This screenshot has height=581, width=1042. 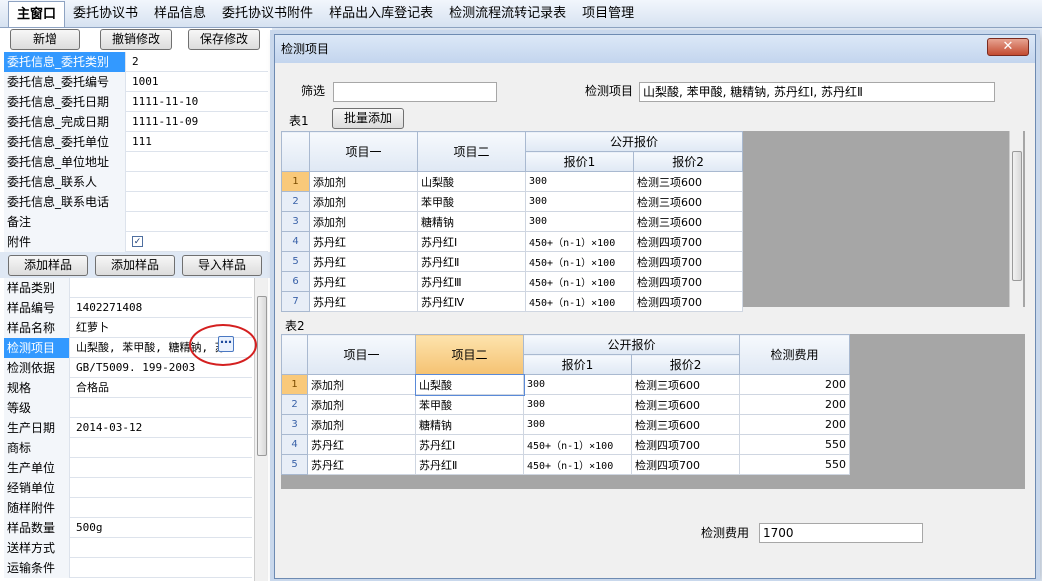 I want to click on entrust-prop-row: 委托信息_委托类别 2, so click(x=136, y=62).